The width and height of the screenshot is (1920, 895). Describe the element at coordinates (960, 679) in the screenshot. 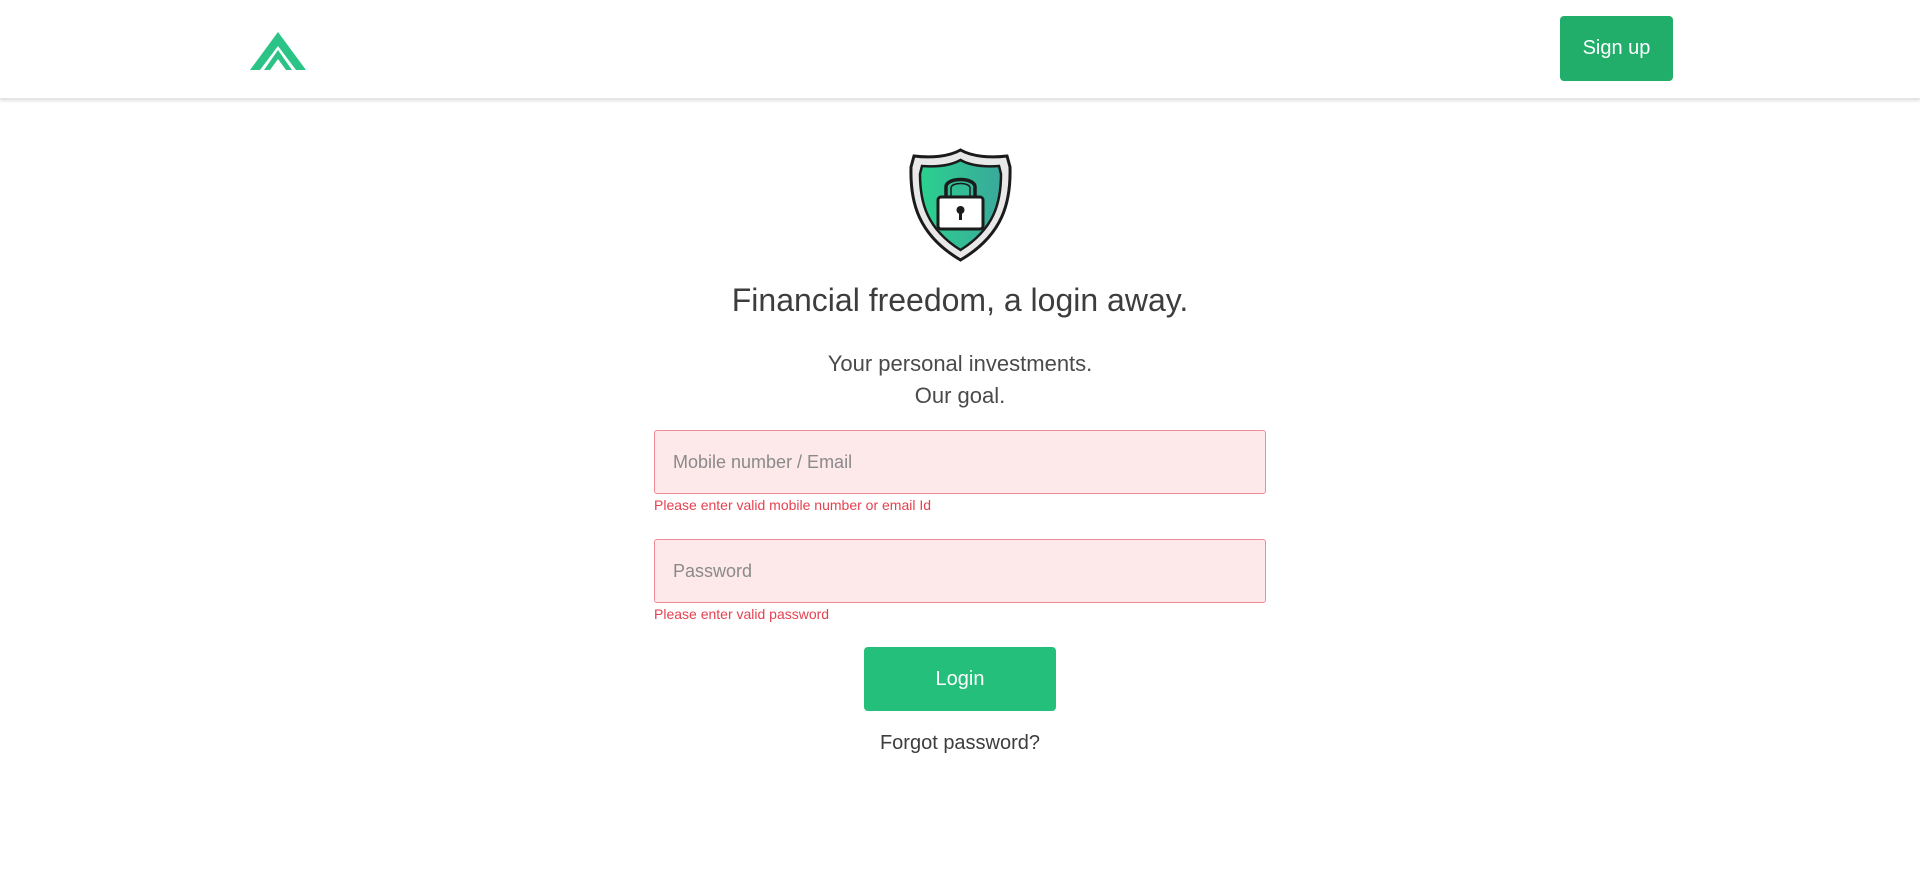

I see `login-button: Login` at that location.